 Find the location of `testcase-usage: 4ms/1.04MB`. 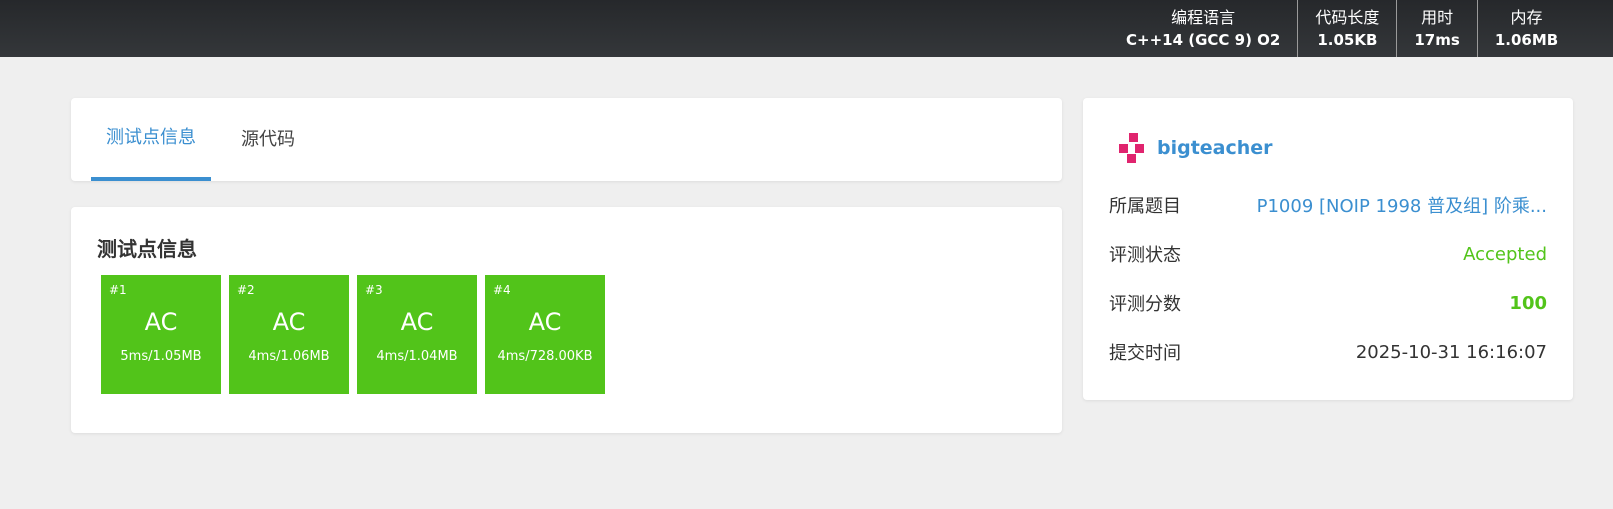

testcase-usage: 4ms/1.04MB is located at coordinates (417, 356).